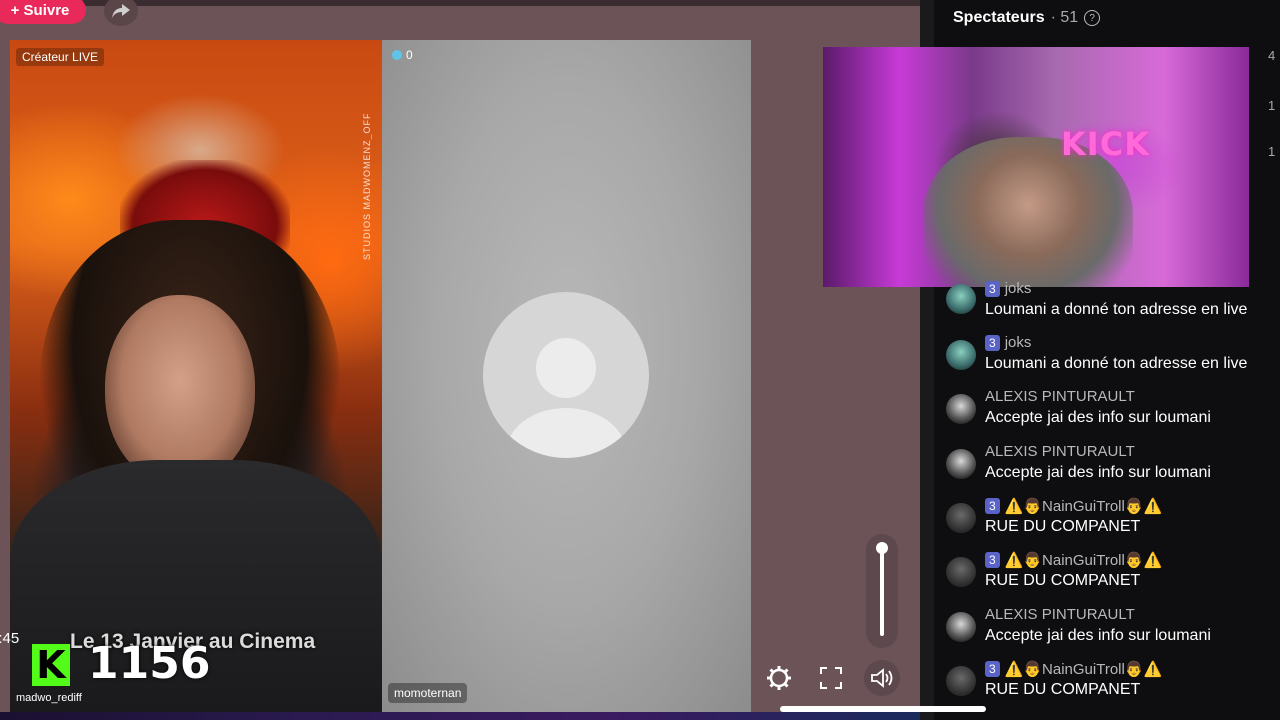 This screenshot has width=1280, height=720. Describe the element at coordinates (1092, 18) in the screenshot. I see `help-icon: ?` at that location.